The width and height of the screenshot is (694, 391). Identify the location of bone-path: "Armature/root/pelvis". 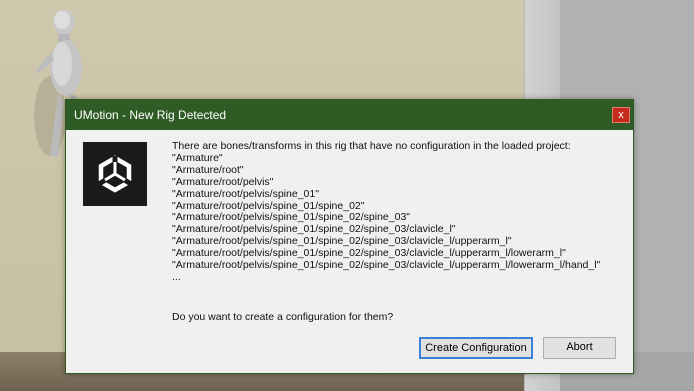
(223, 181).